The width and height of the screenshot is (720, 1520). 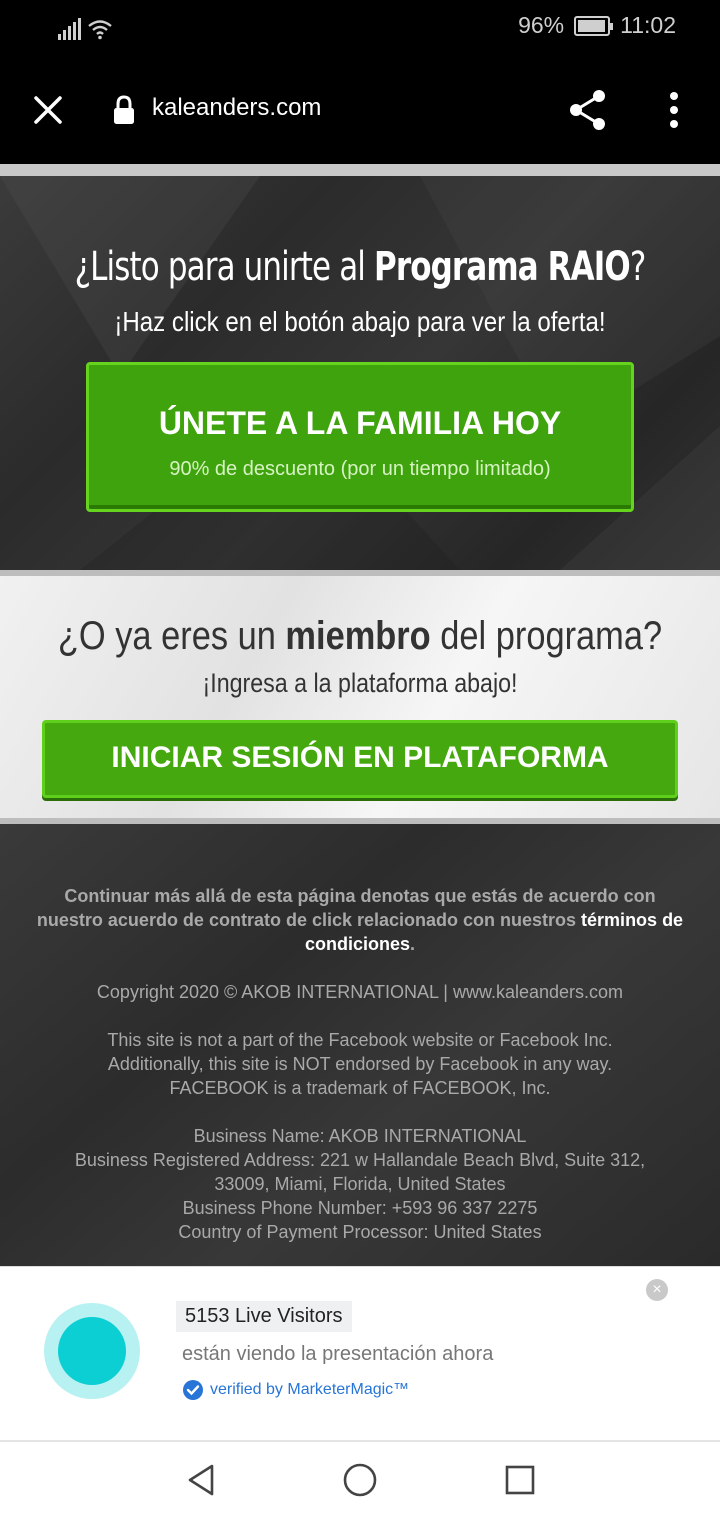 I want to click on share-icon, so click(x=588, y=110).